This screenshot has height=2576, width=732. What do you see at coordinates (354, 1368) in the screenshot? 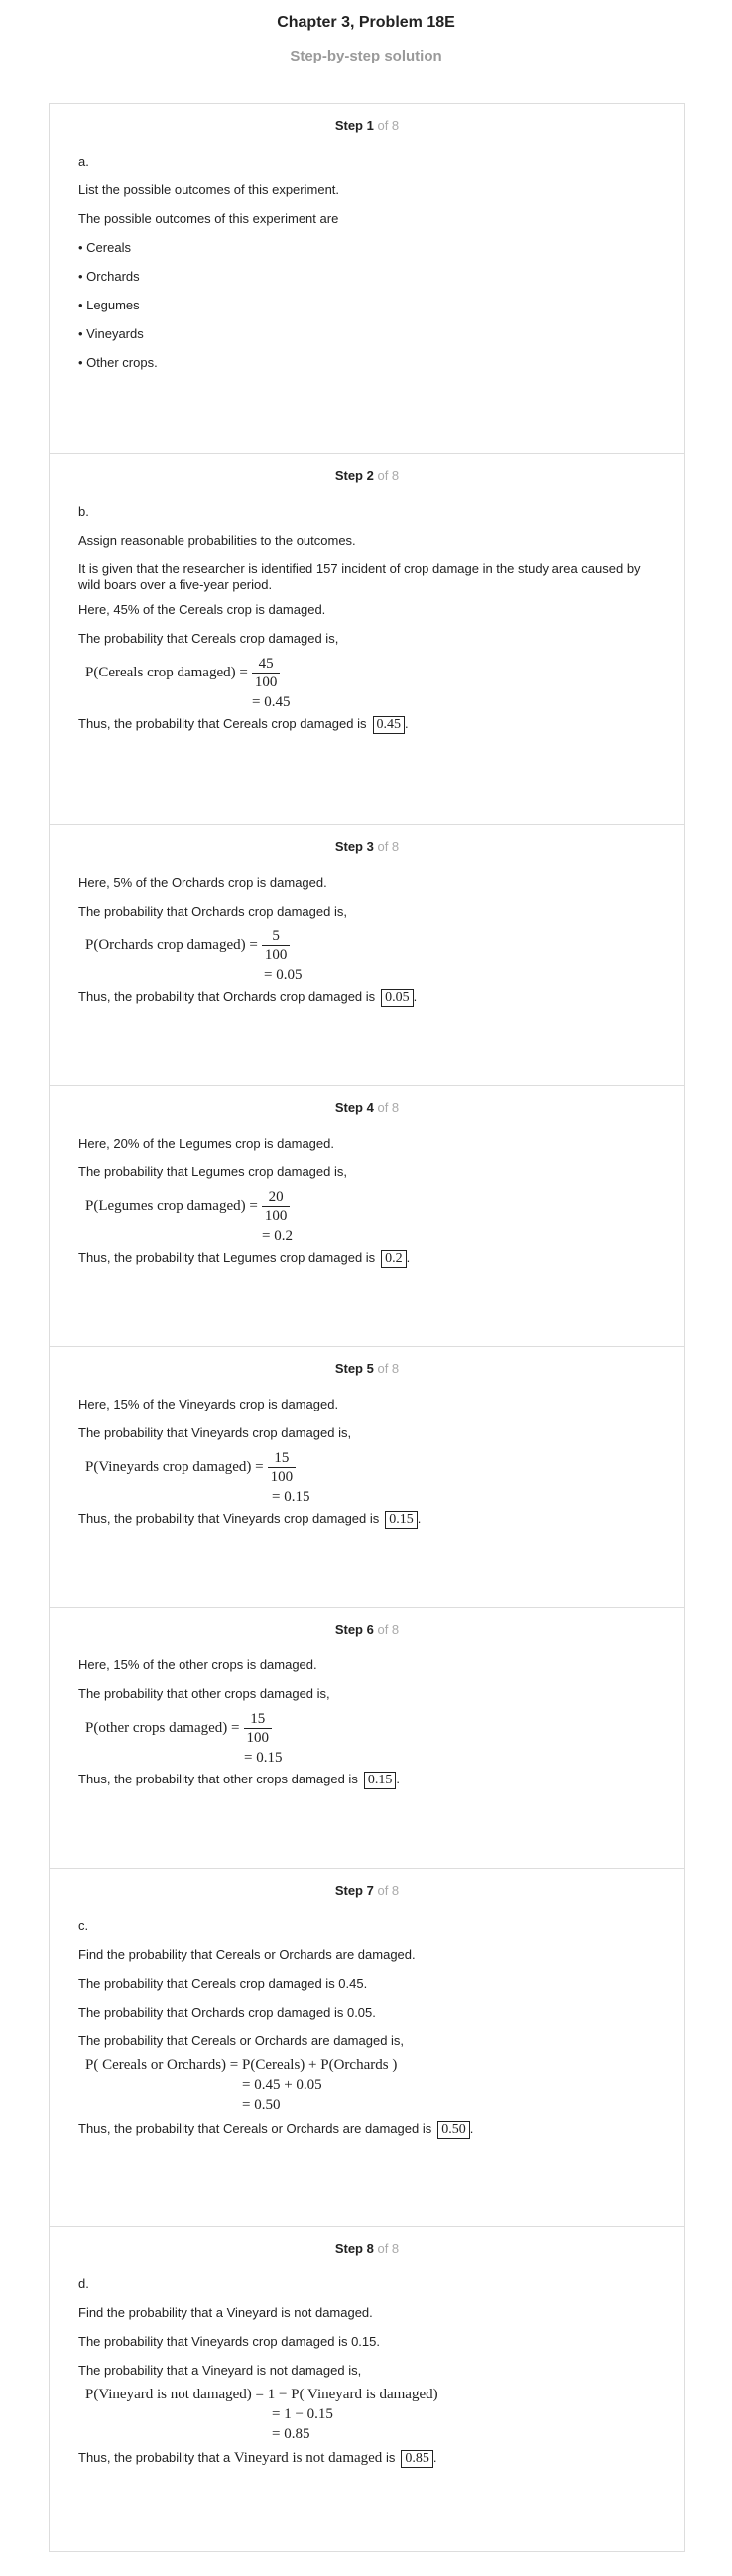
I see `step-label: Step 5` at bounding box center [354, 1368].